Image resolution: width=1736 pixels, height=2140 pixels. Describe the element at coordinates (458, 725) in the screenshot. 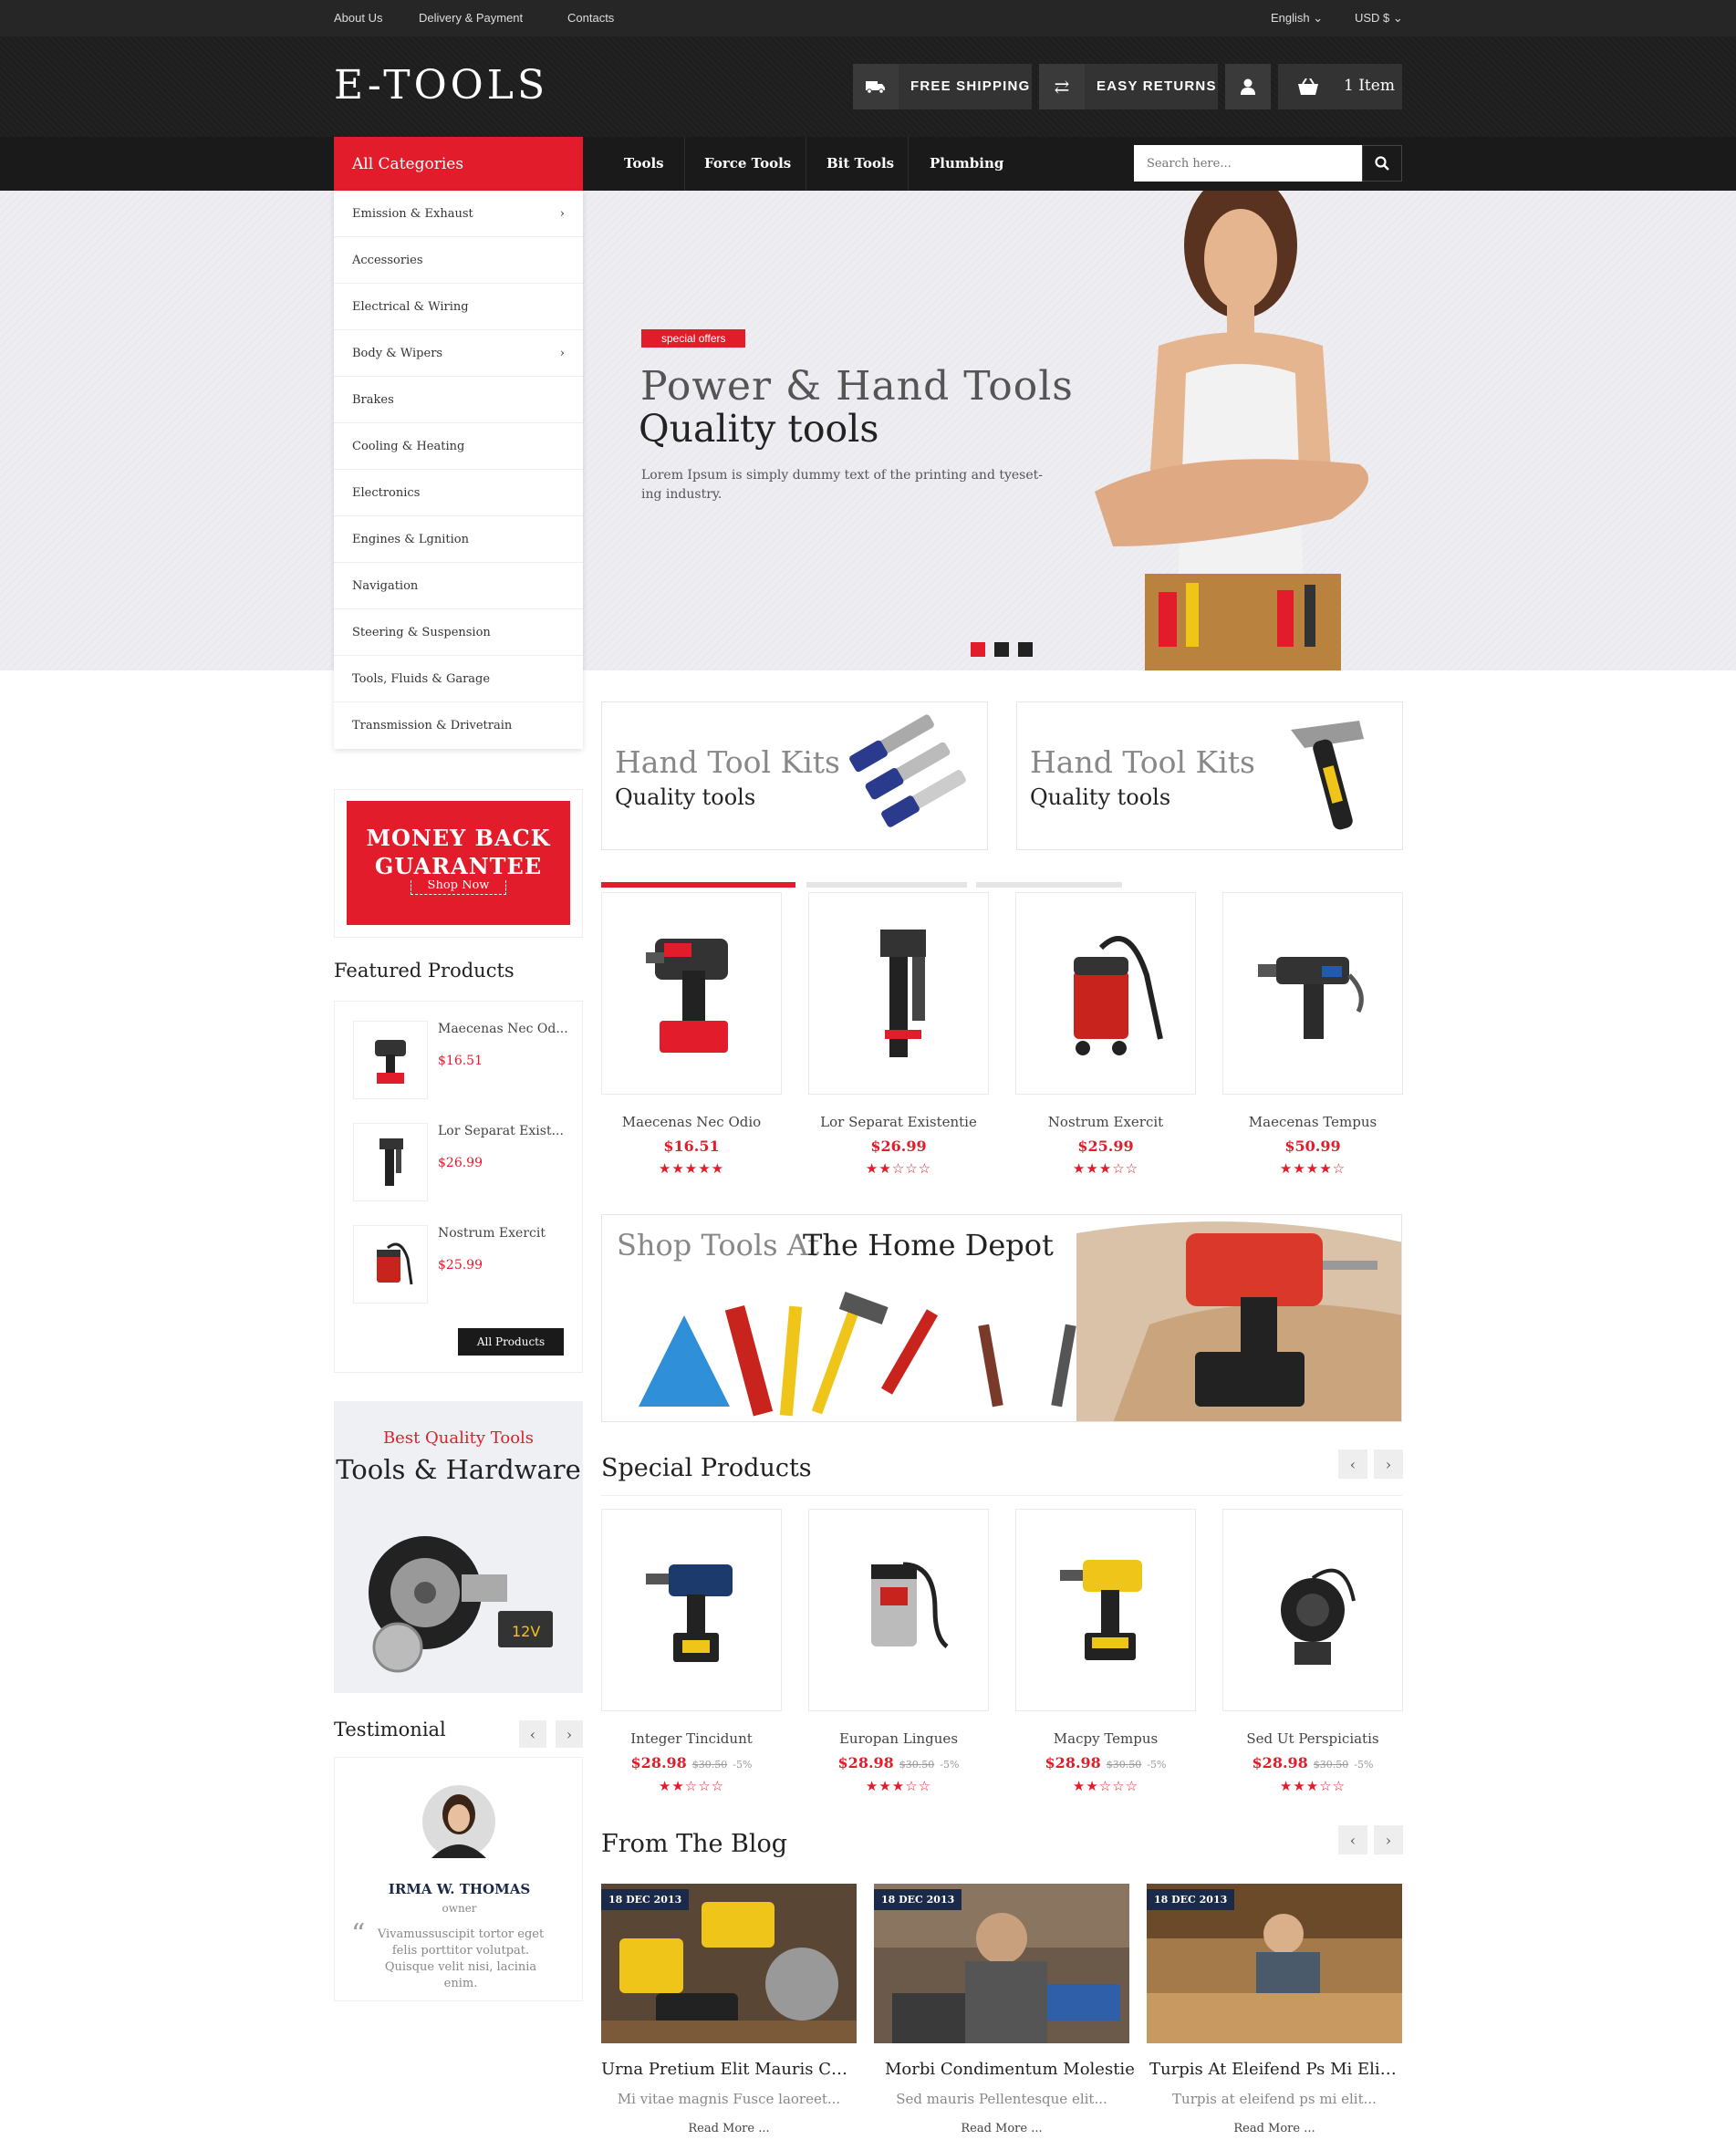

I see `category-item: Transmission & Drivetrain` at that location.